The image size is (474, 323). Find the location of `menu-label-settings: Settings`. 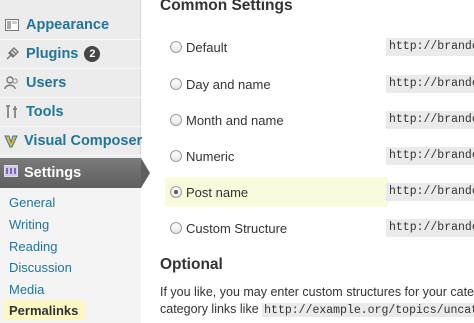

menu-label-settings: Settings is located at coordinates (53, 173).